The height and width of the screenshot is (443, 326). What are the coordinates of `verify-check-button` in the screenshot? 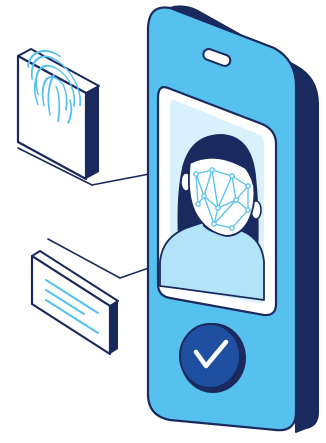 It's located at (212, 358).